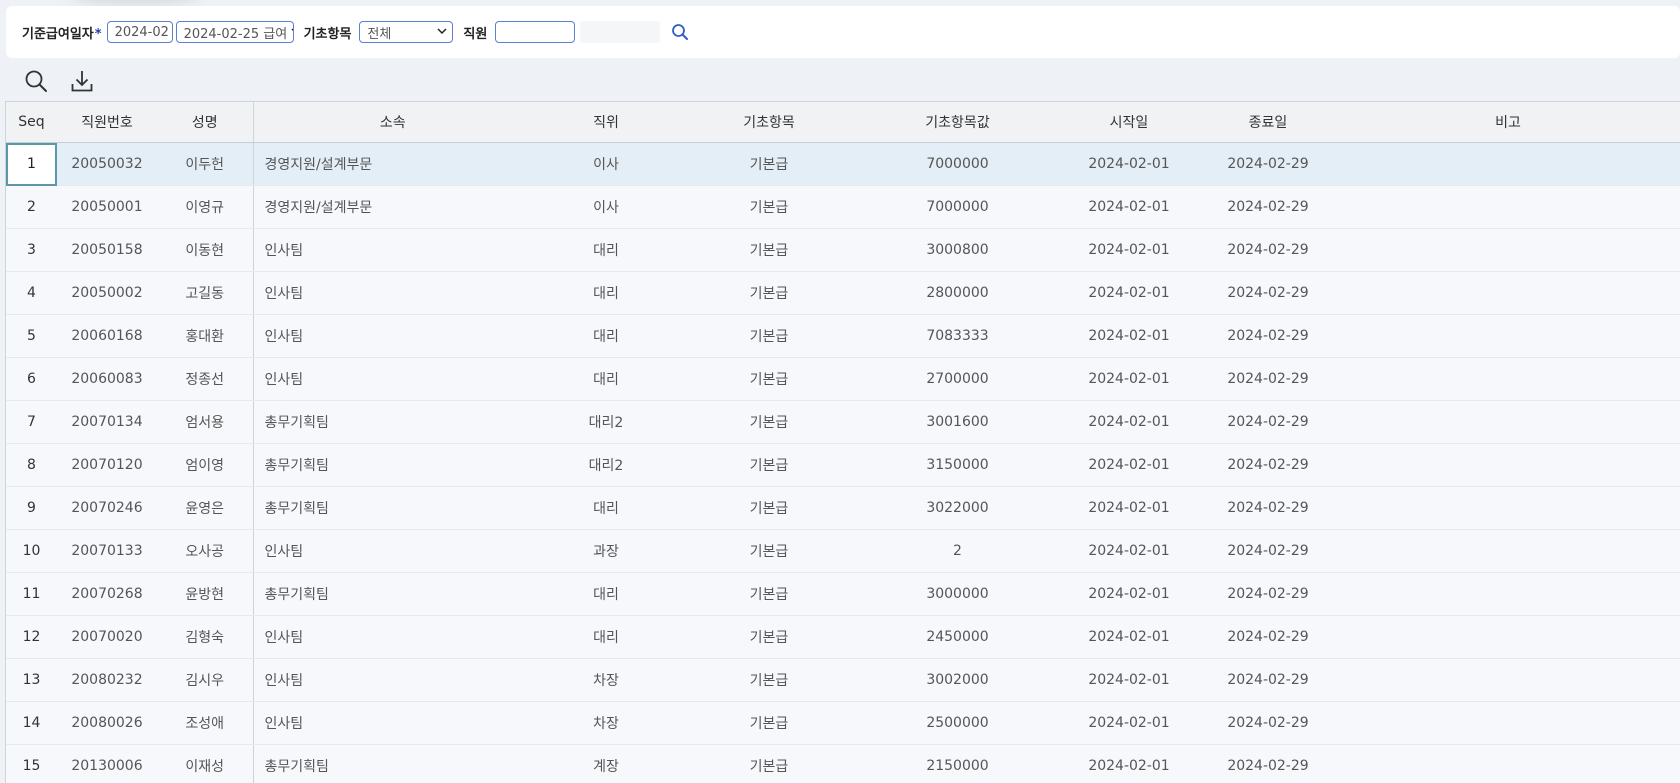  What do you see at coordinates (680, 32) in the screenshot?
I see `filter-search-button` at bounding box center [680, 32].